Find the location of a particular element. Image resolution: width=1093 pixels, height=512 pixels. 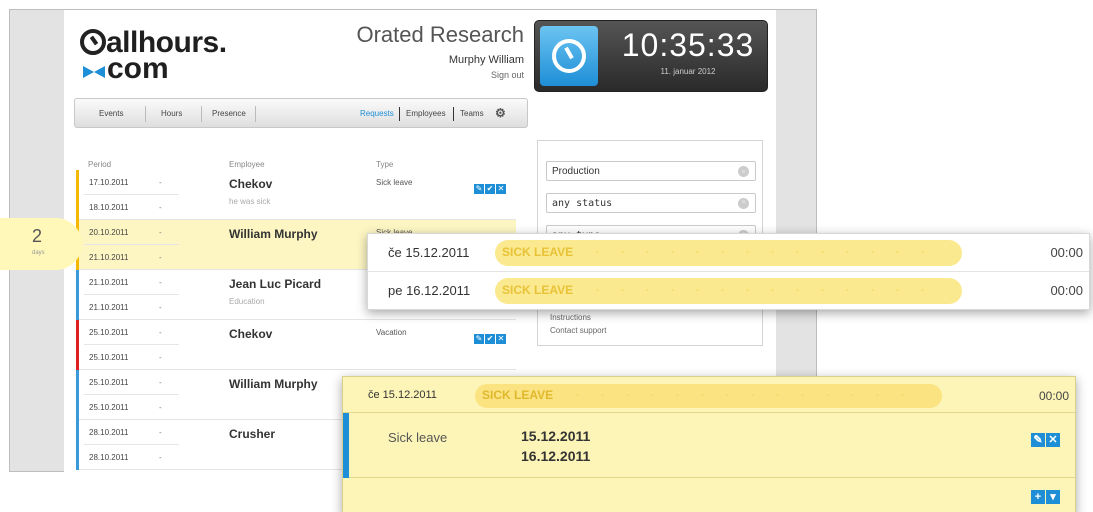

clock-button is located at coordinates (569, 56).